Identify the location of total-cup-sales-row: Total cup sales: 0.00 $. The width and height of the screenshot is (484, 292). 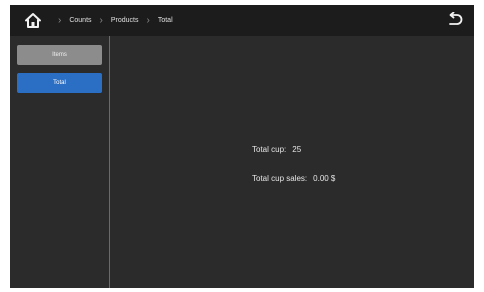
(293, 178).